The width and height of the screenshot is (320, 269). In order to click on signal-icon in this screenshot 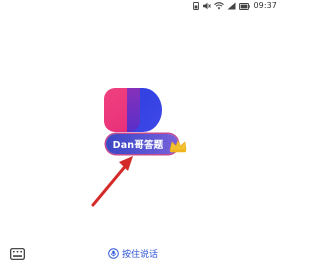, I will do `click(231, 6)`.